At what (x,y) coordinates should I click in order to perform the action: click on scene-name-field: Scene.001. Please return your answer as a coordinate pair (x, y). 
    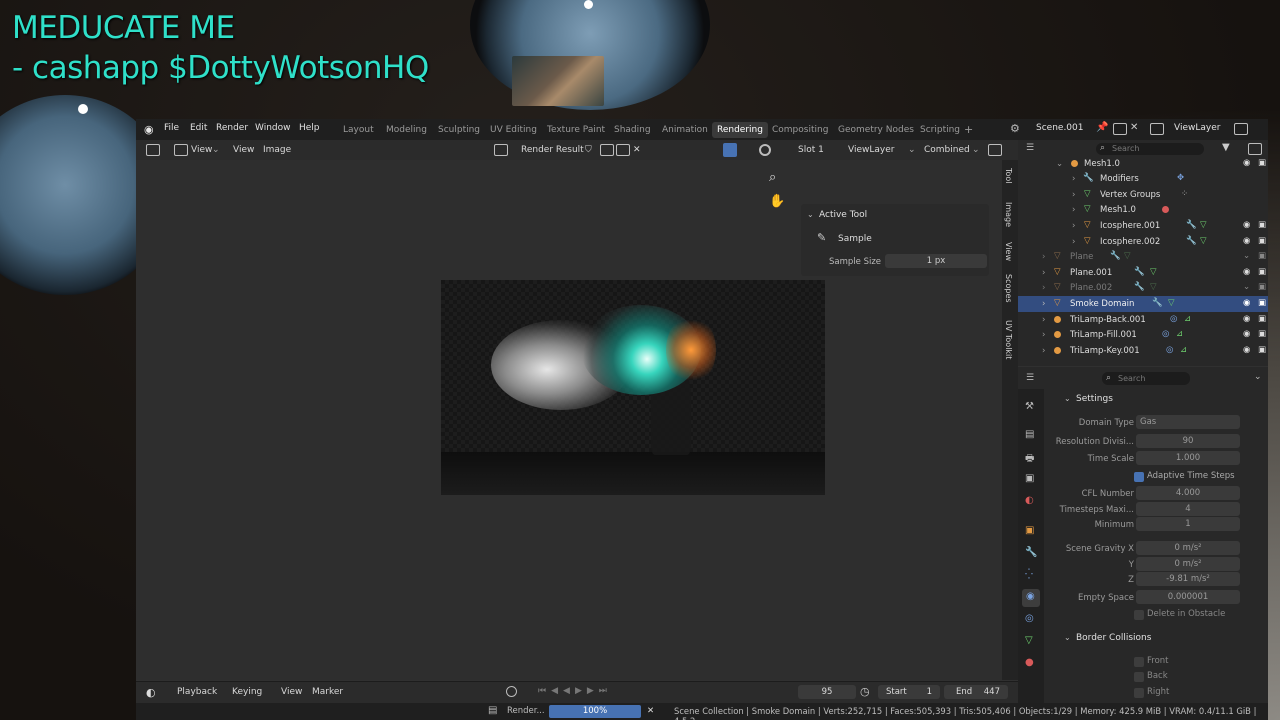
    Looking at the image, I should click on (1059, 128).